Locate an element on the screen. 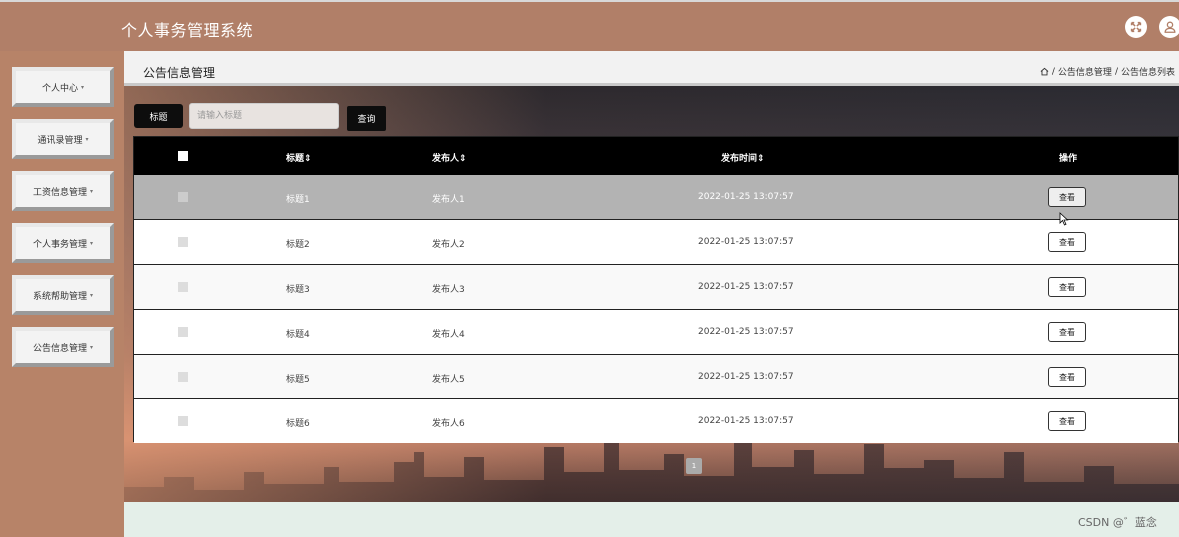 Image resolution: width=1179 pixels, height=537 pixels. table-row: 标题2 发布人2 2022-01-25 13:07:57 查看 is located at coordinates (656, 241).